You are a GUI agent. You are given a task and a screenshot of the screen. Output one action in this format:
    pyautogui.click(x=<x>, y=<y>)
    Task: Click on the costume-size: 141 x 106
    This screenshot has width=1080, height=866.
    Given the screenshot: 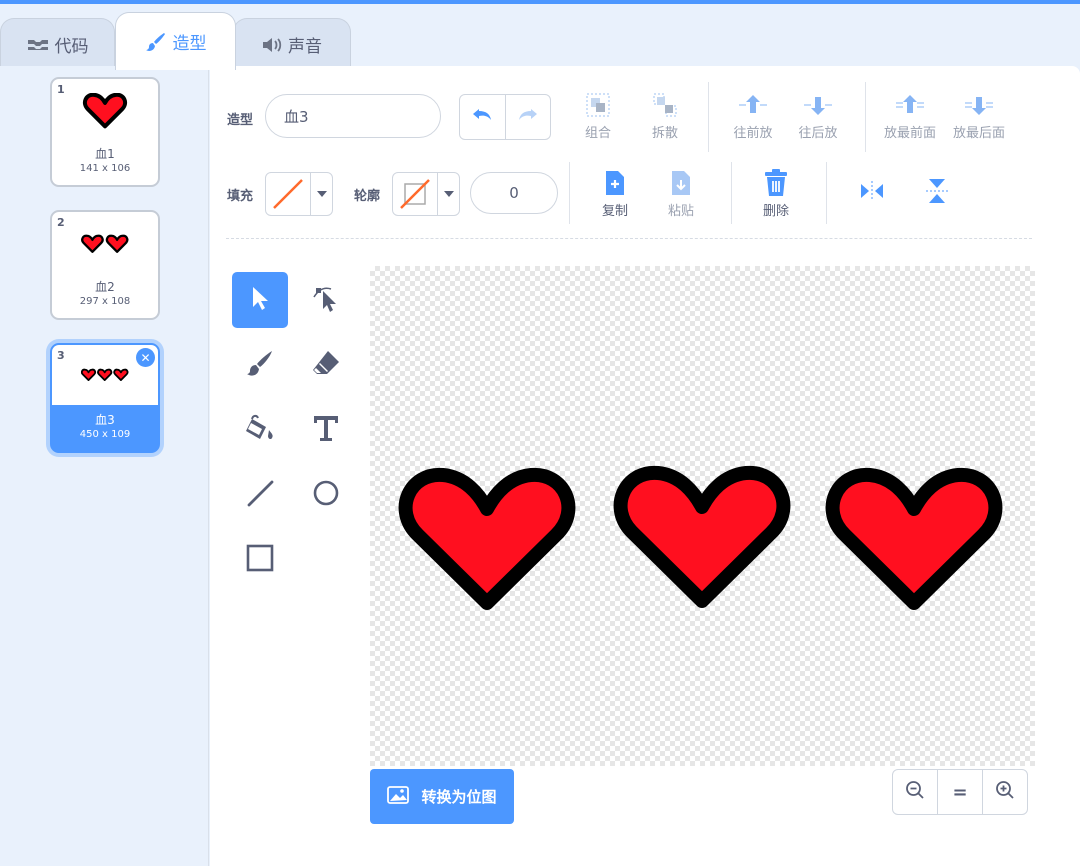 What is the action you would take?
    pyautogui.click(x=105, y=168)
    